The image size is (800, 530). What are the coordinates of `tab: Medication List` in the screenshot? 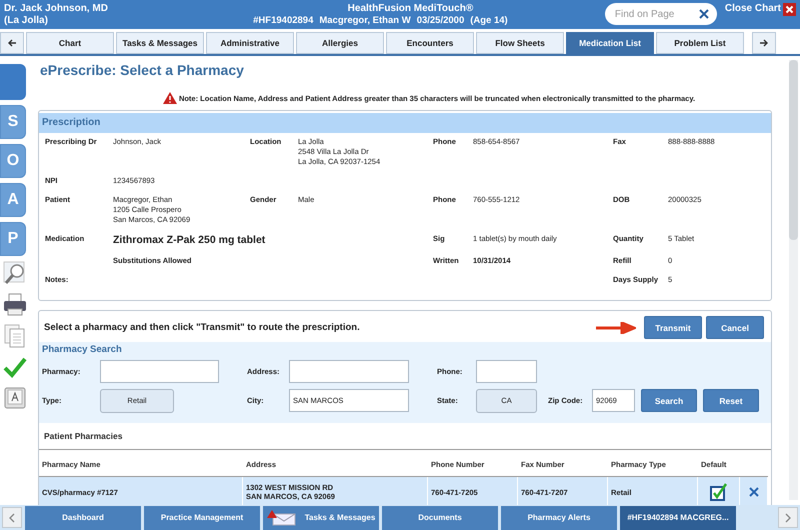 It's located at (610, 43).